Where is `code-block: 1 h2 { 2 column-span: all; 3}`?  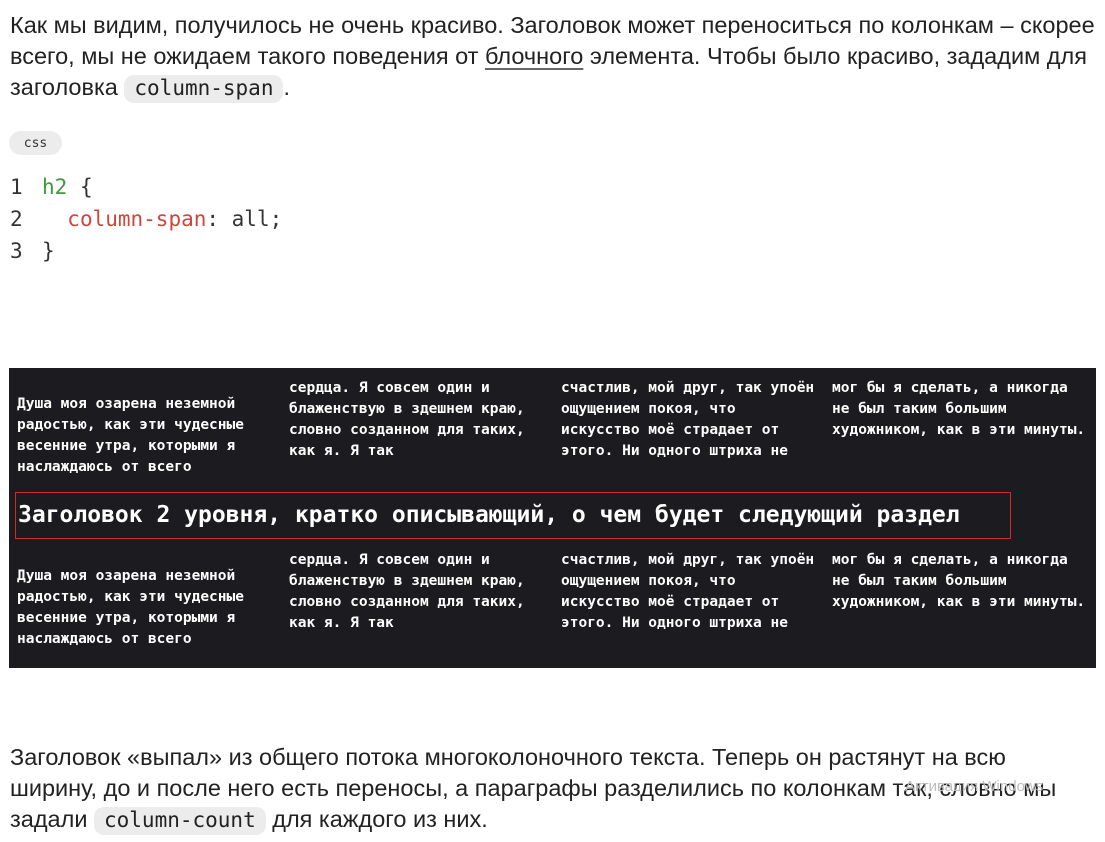
code-block: 1 h2 { 2 column-span: all; 3} is located at coordinates (146, 219).